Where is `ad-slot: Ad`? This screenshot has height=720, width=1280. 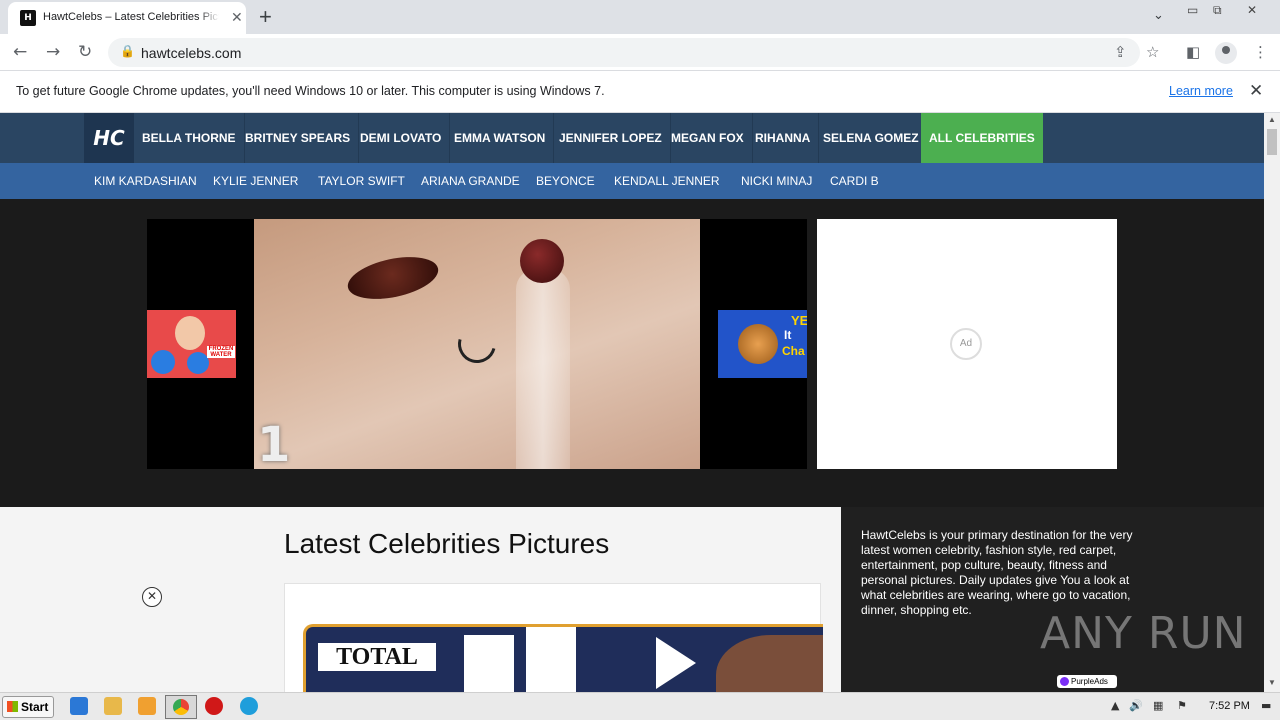 ad-slot: Ad is located at coordinates (967, 344).